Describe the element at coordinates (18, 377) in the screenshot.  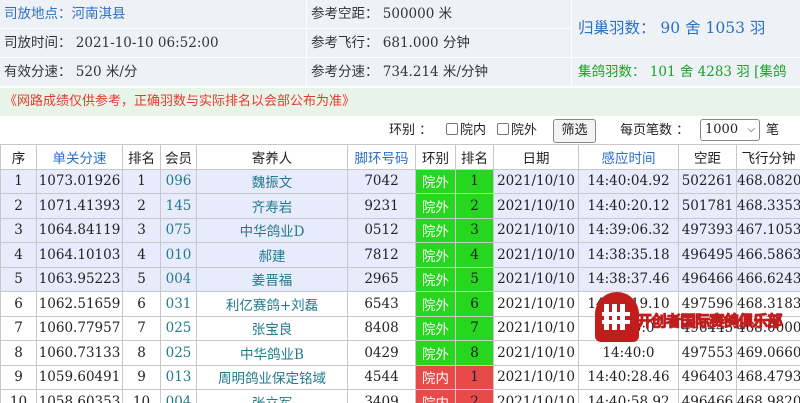
I see `seq-cell: 9` at that location.